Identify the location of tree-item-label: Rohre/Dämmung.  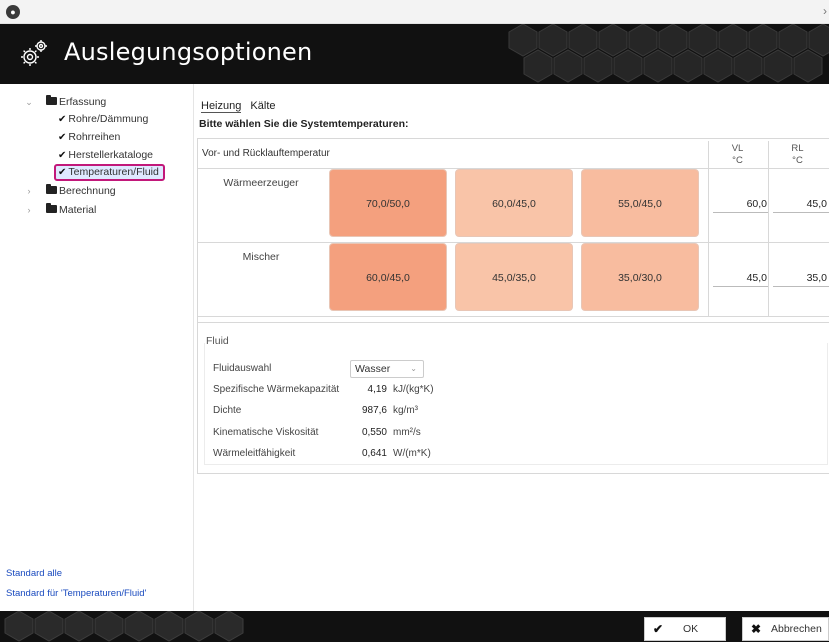
(108, 119).